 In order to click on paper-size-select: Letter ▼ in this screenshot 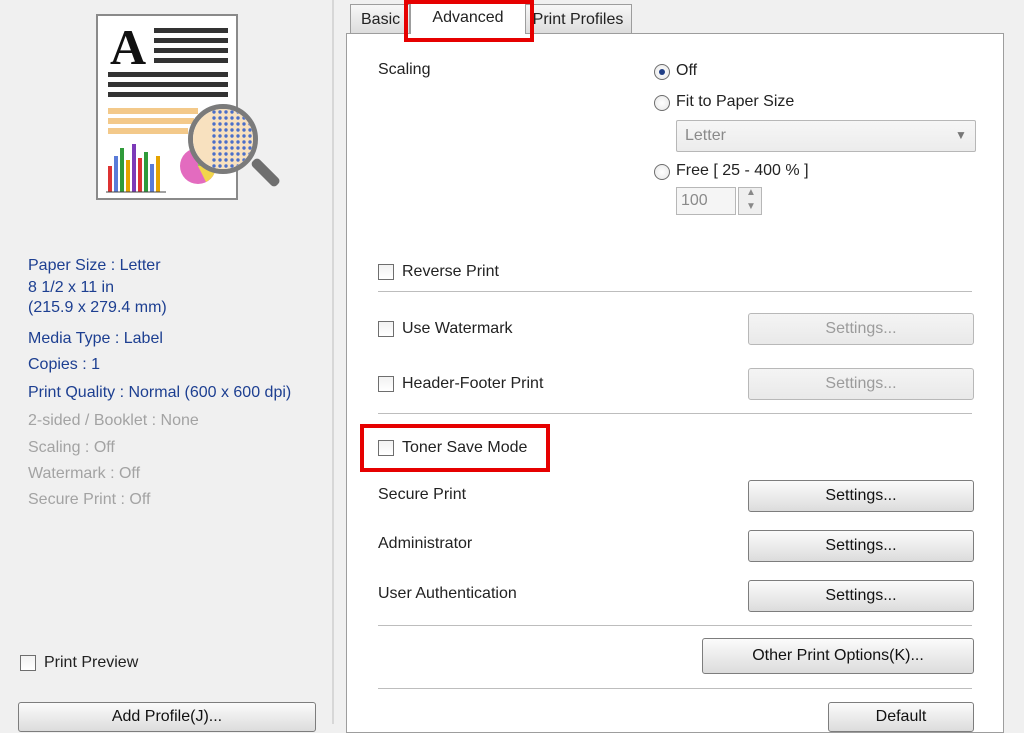, I will do `click(826, 136)`.